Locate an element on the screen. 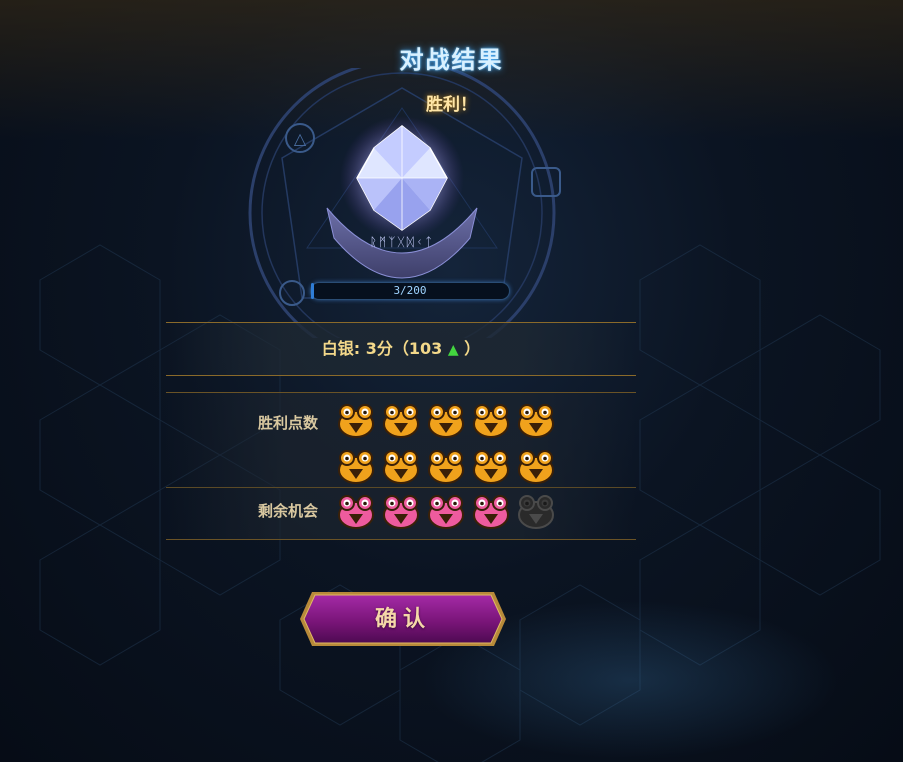 Image resolution: width=903 pixels, height=762 pixels. points-panel: 胜利点数 剩余机会 is located at coordinates (401, 466).